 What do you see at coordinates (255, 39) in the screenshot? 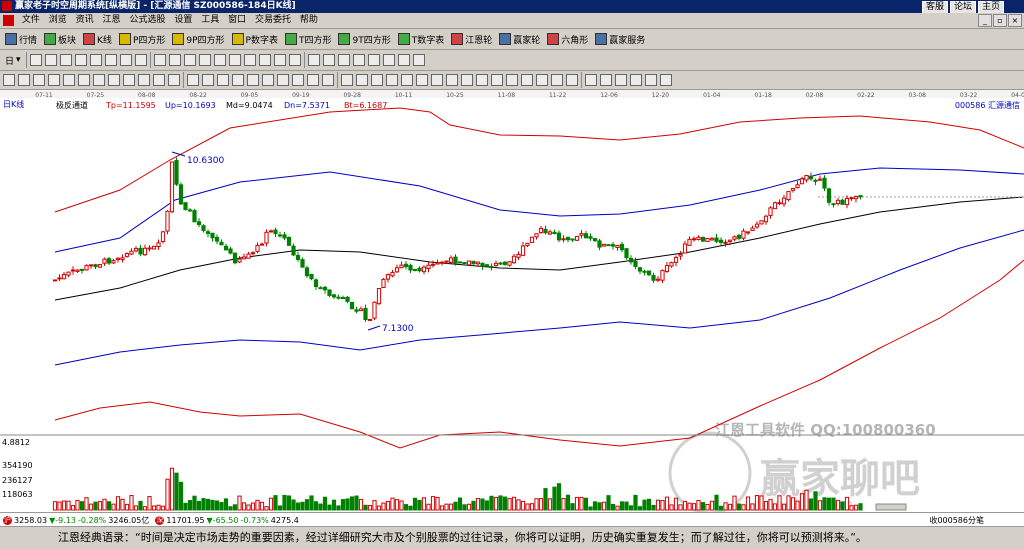
I see `p-number-table-button: P数字表` at bounding box center [255, 39].